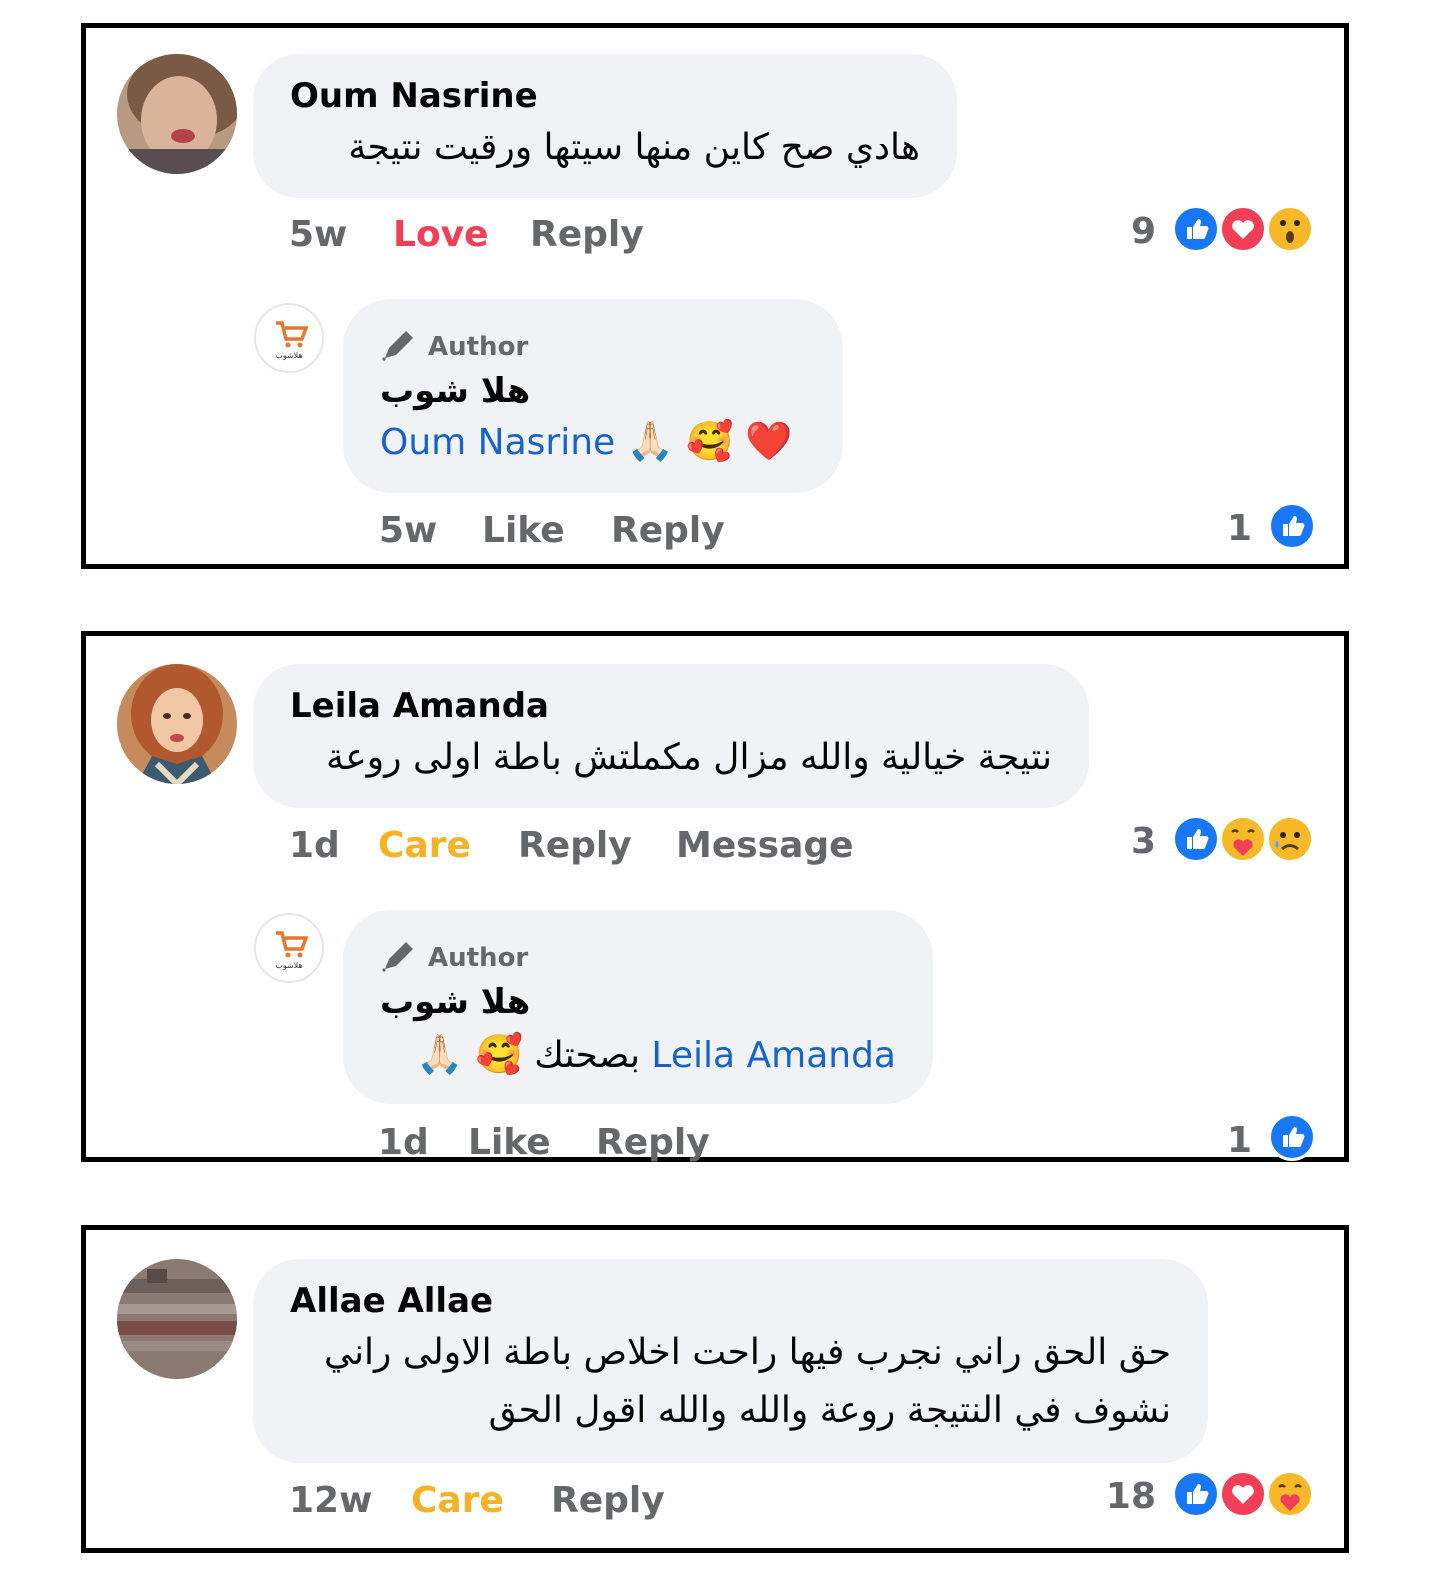 The height and width of the screenshot is (1583, 1445). Describe the element at coordinates (593, 396) in the screenshot. I see `reply-bubble: Author هلا شوب Oum Nasrine 🙏🏻 🥰 ❤️` at that location.